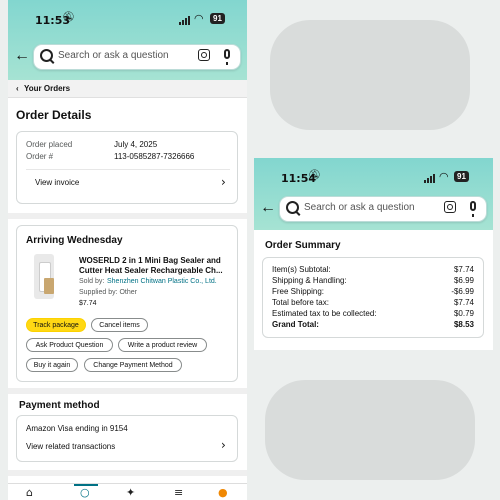 This screenshot has height=500, width=500. Describe the element at coordinates (162, 281) in the screenshot. I see `sold-by-seller-link: Shenzhen Chitwan Plastic Co., Ltd.` at that location.